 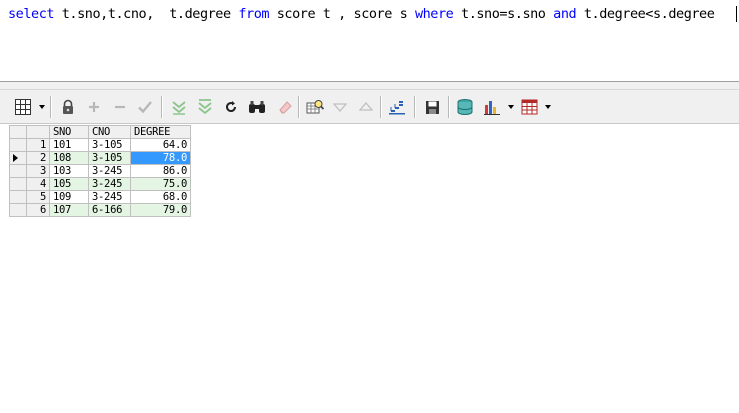 What do you see at coordinates (38, 158) in the screenshot?
I see `row-number: 2` at bounding box center [38, 158].